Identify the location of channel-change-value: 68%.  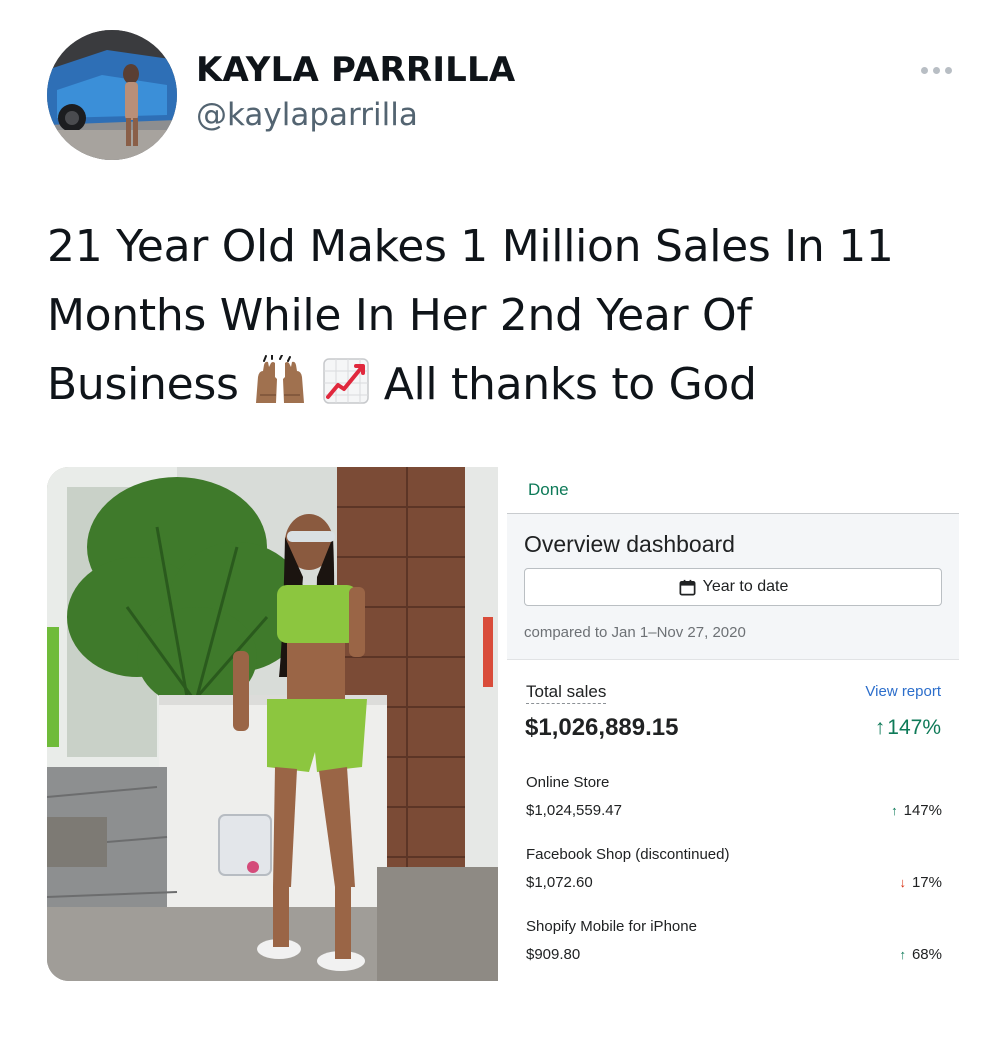
(926, 954).